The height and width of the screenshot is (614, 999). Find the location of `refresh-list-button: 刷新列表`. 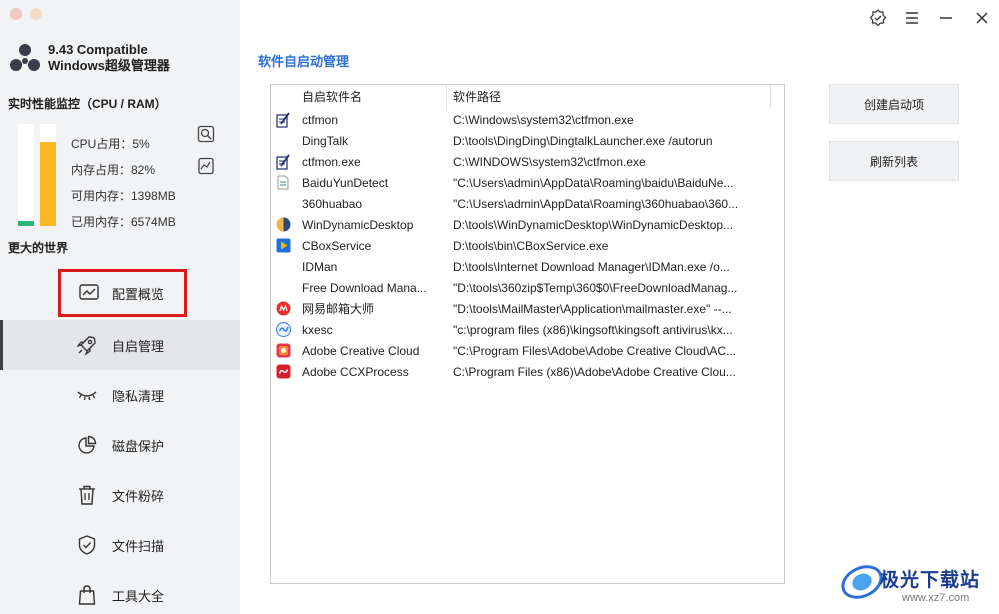

refresh-list-button: 刷新列表 is located at coordinates (894, 161).